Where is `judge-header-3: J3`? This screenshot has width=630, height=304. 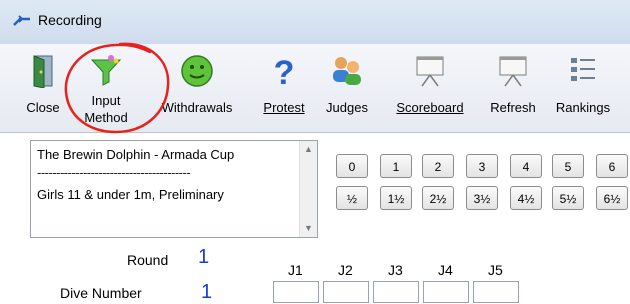 judge-header-3: J3 is located at coordinates (395, 270).